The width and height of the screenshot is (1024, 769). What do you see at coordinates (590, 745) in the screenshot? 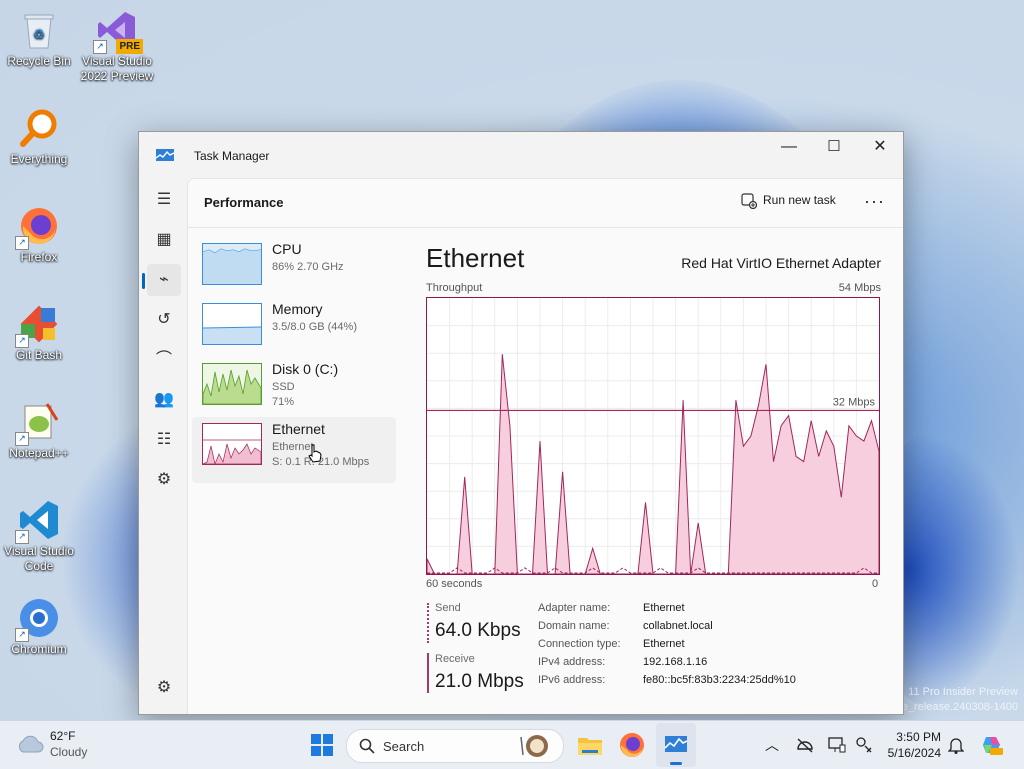
I see `file-explorer-icon` at bounding box center [590, 745].